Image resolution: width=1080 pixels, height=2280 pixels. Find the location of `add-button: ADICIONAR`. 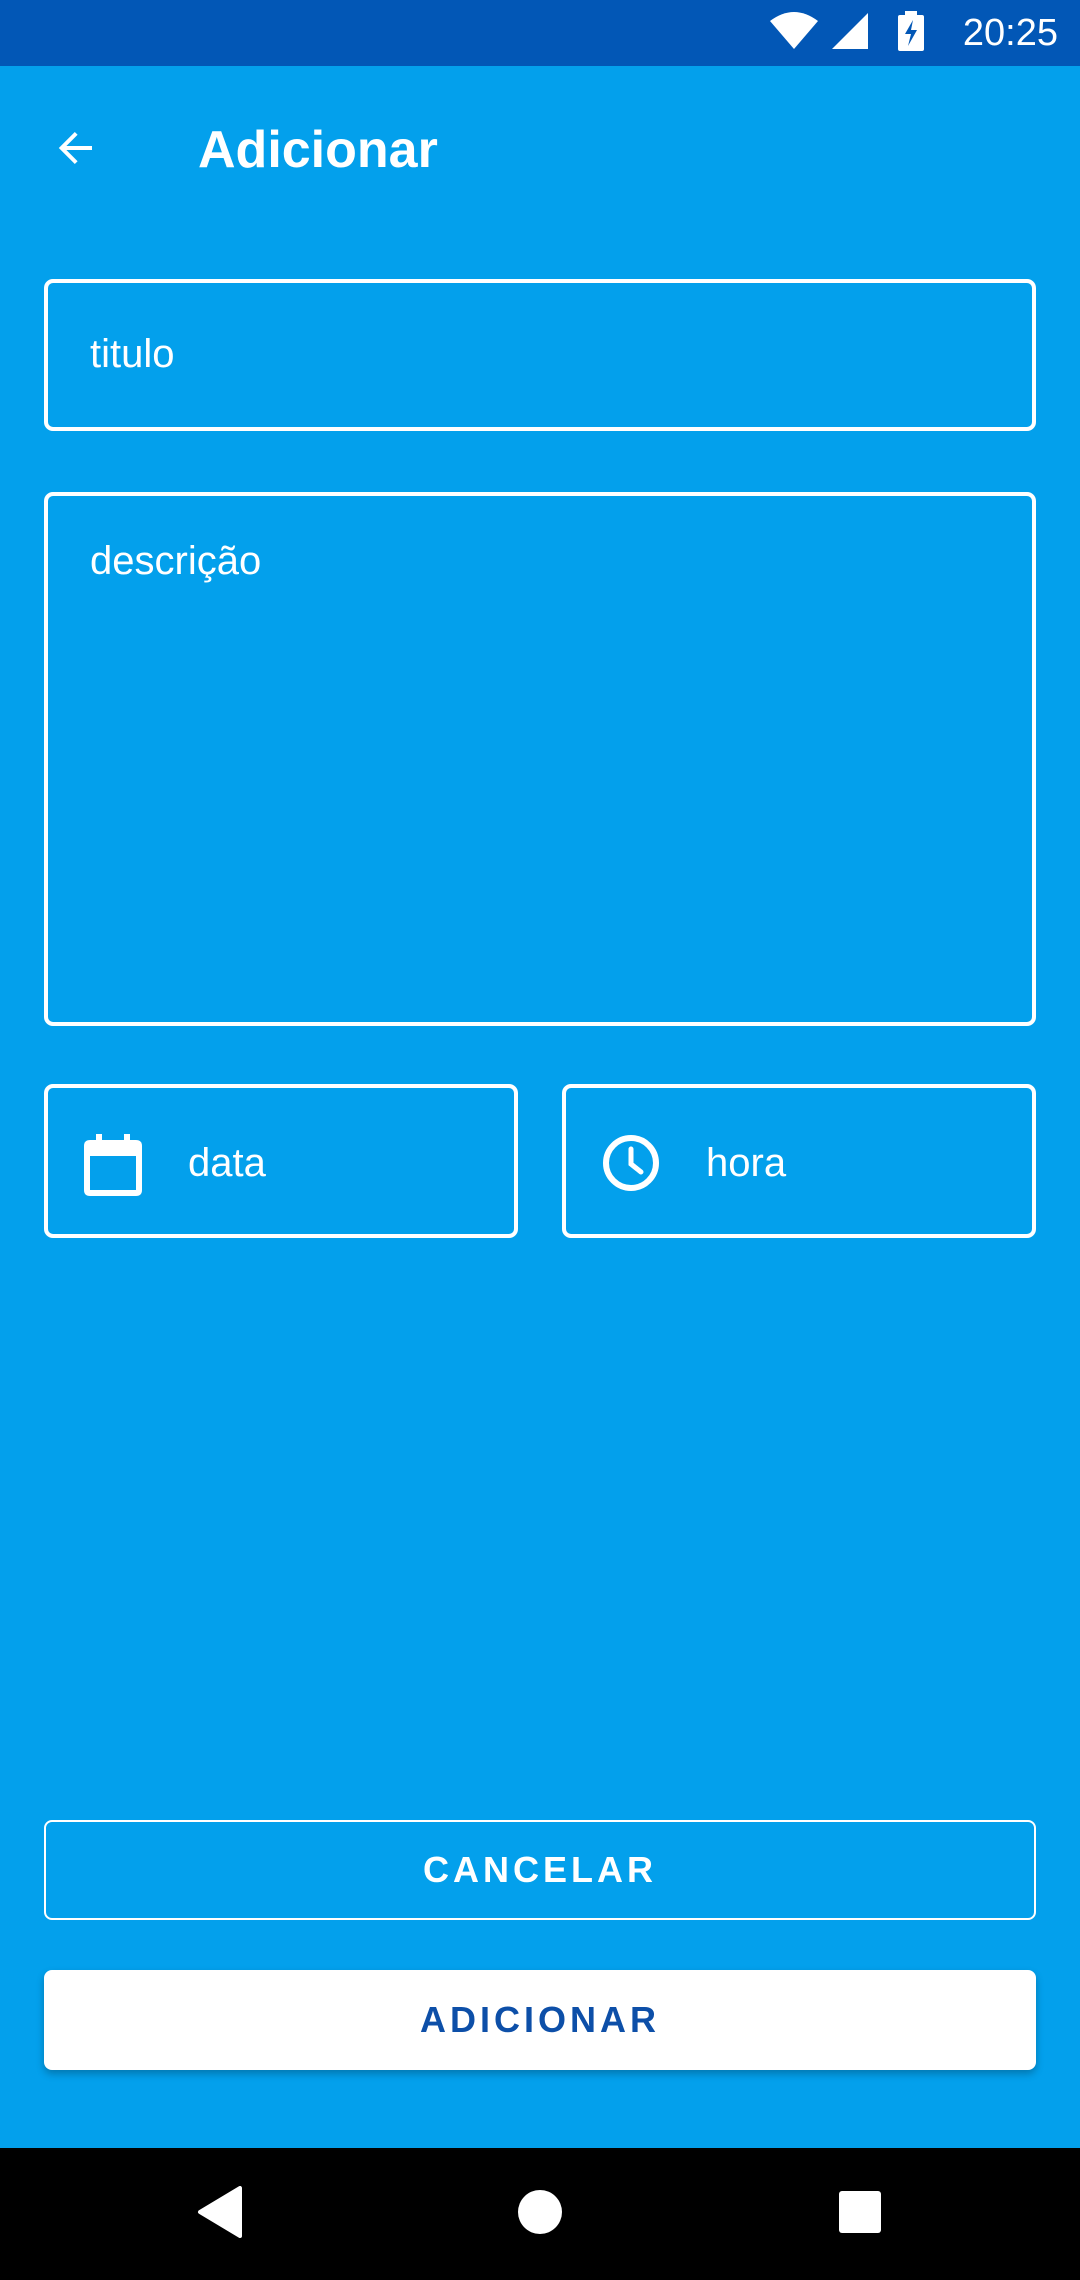

add-button: ADICIONAR is located at coordinates (540, 2020).